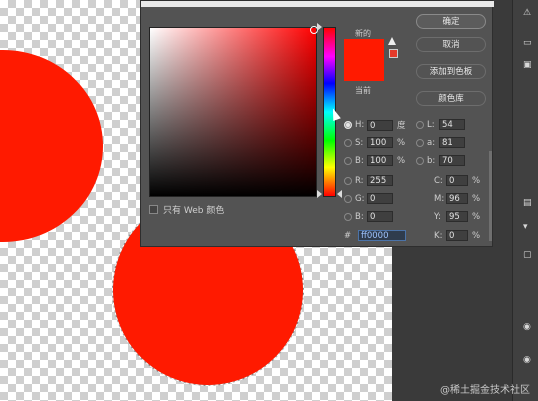 This screenshot has height=401, width=538. Describe the element at coordinates (451, 44) in the screenshot. I see `cancel-button: 取消` at that location.